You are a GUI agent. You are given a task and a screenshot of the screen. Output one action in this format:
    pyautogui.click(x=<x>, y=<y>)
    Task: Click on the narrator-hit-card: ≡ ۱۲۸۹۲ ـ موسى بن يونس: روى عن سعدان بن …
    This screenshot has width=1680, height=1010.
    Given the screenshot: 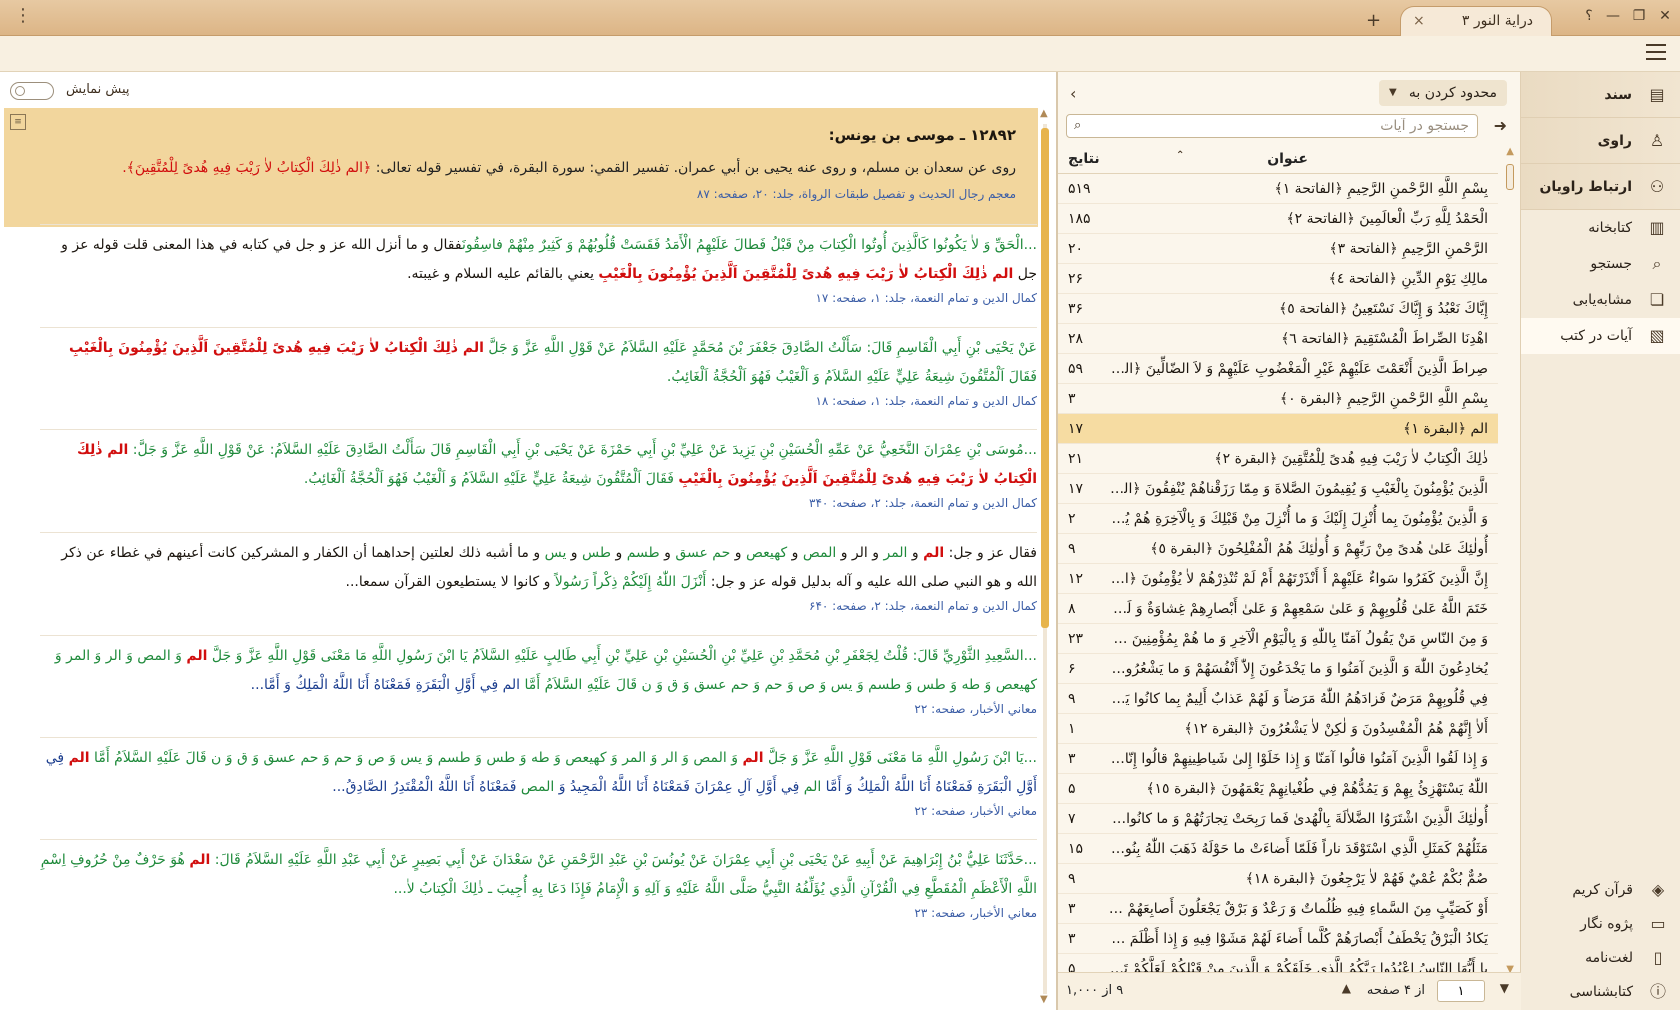 What is the action you would take?
    pyautogui.click(x=521, y=167)
    